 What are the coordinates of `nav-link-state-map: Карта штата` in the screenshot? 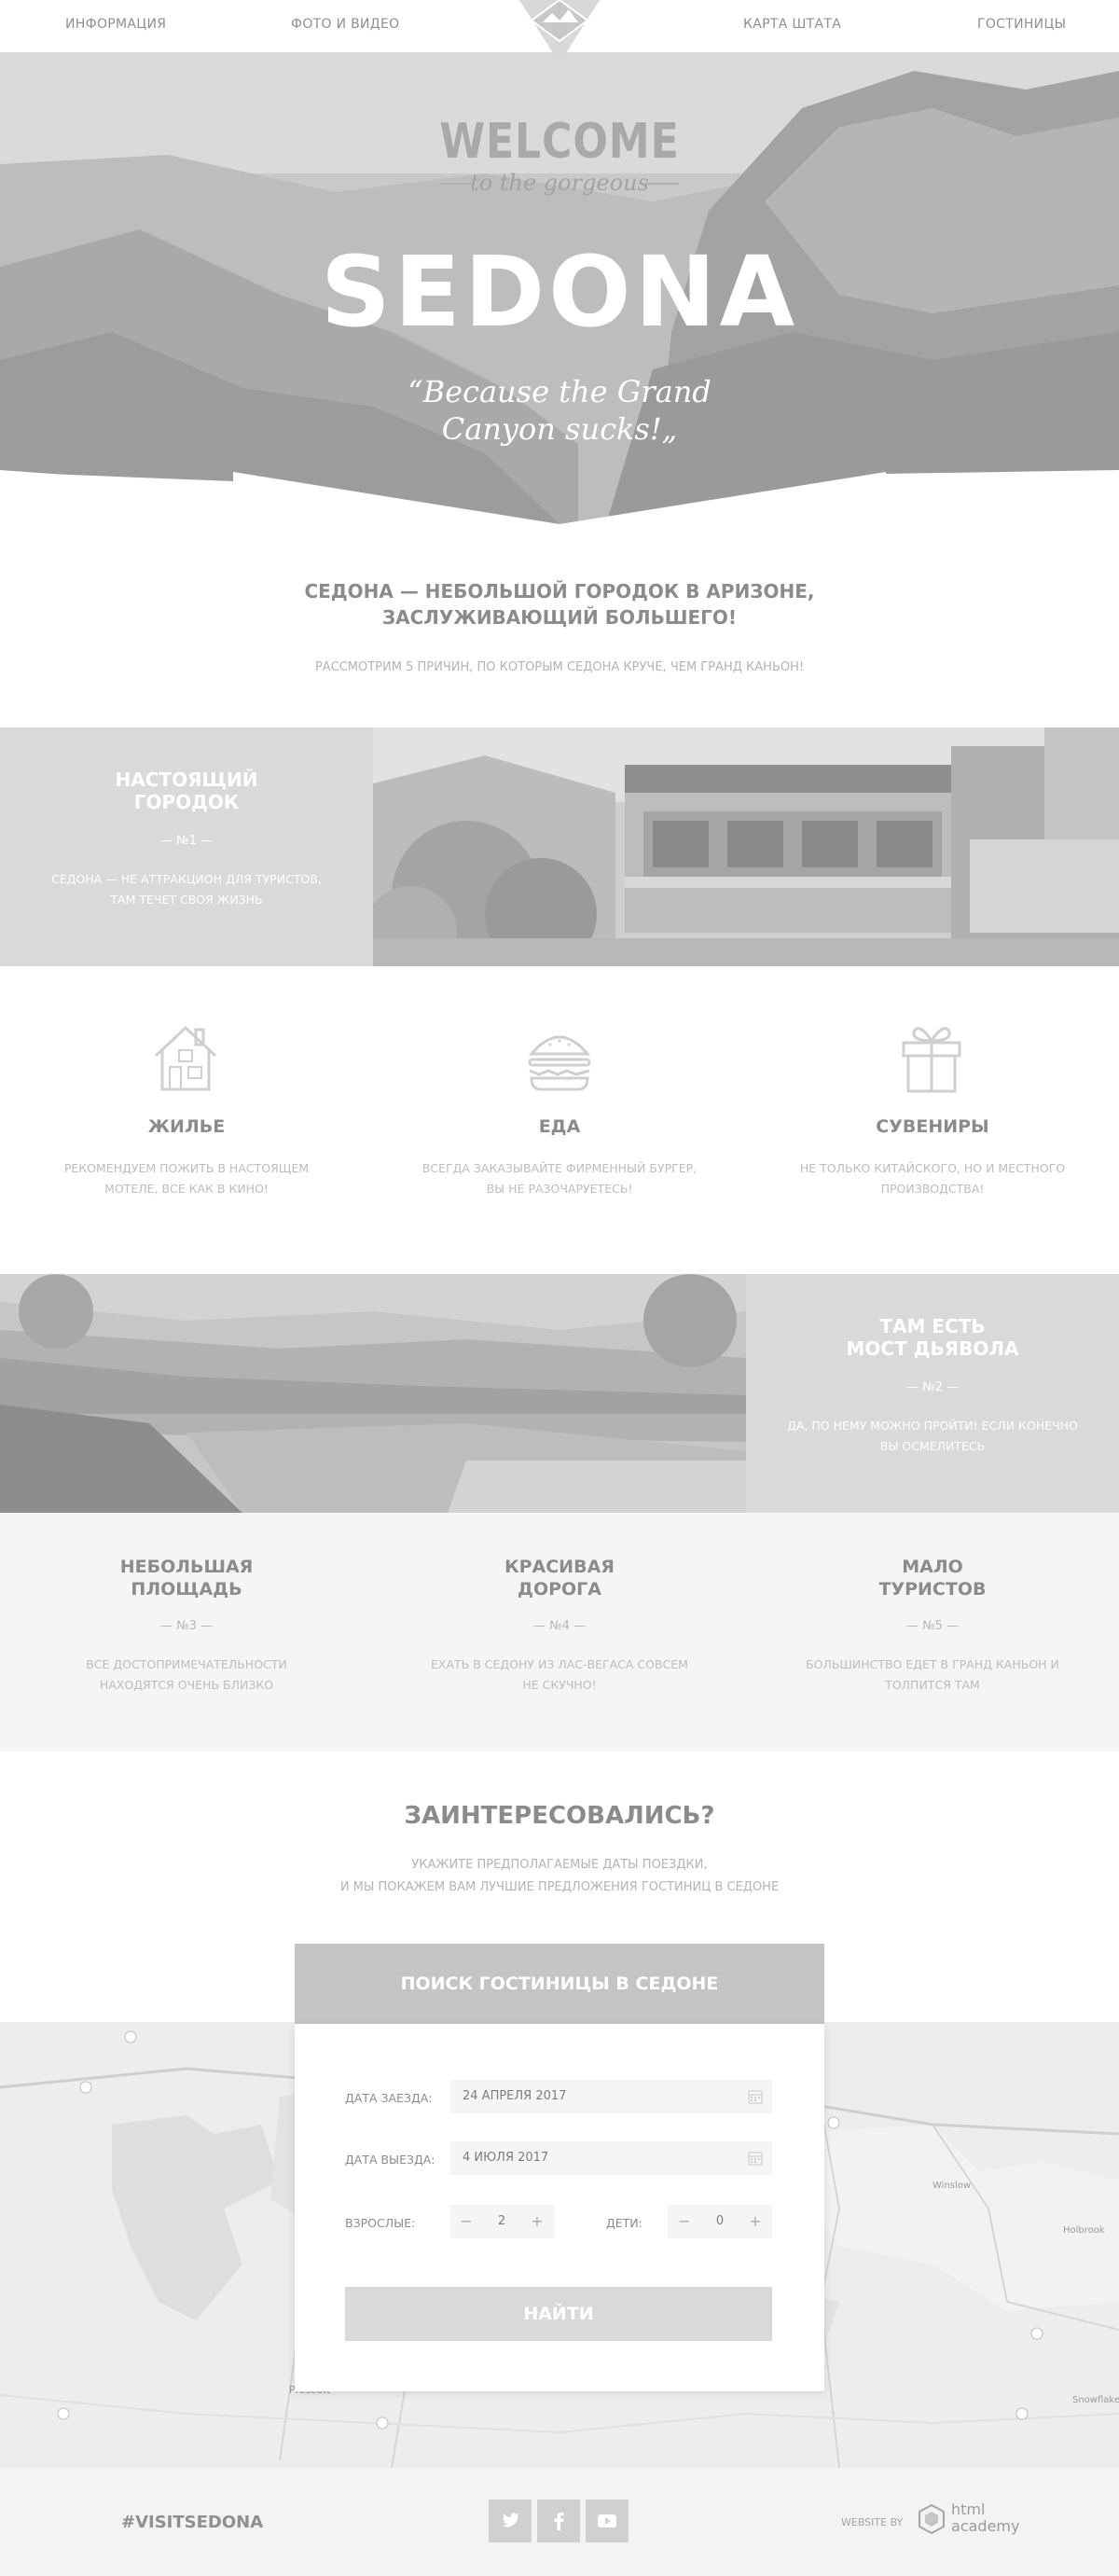 It's located at (792, 24).